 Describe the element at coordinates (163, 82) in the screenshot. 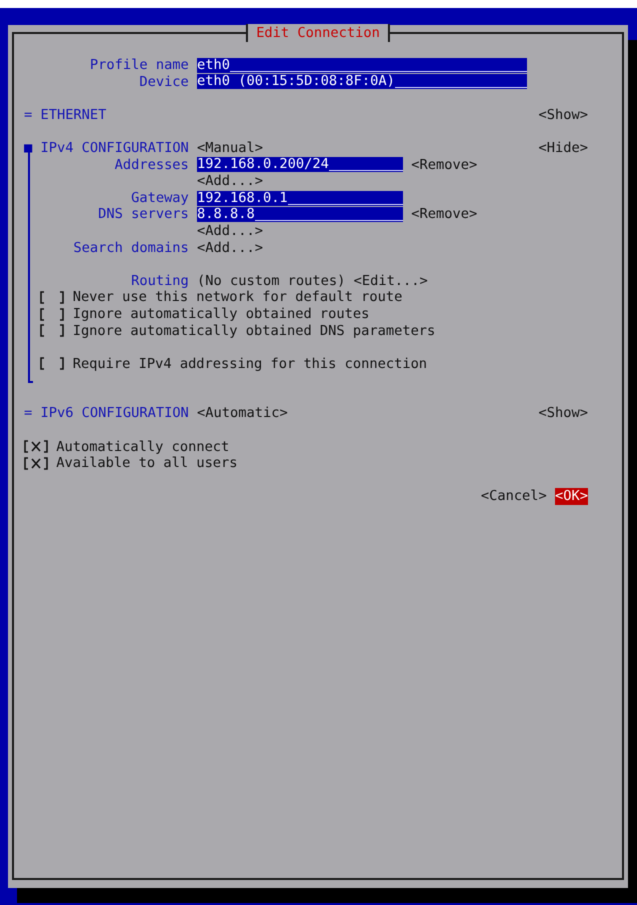

I see `field-label: Device` at that location.